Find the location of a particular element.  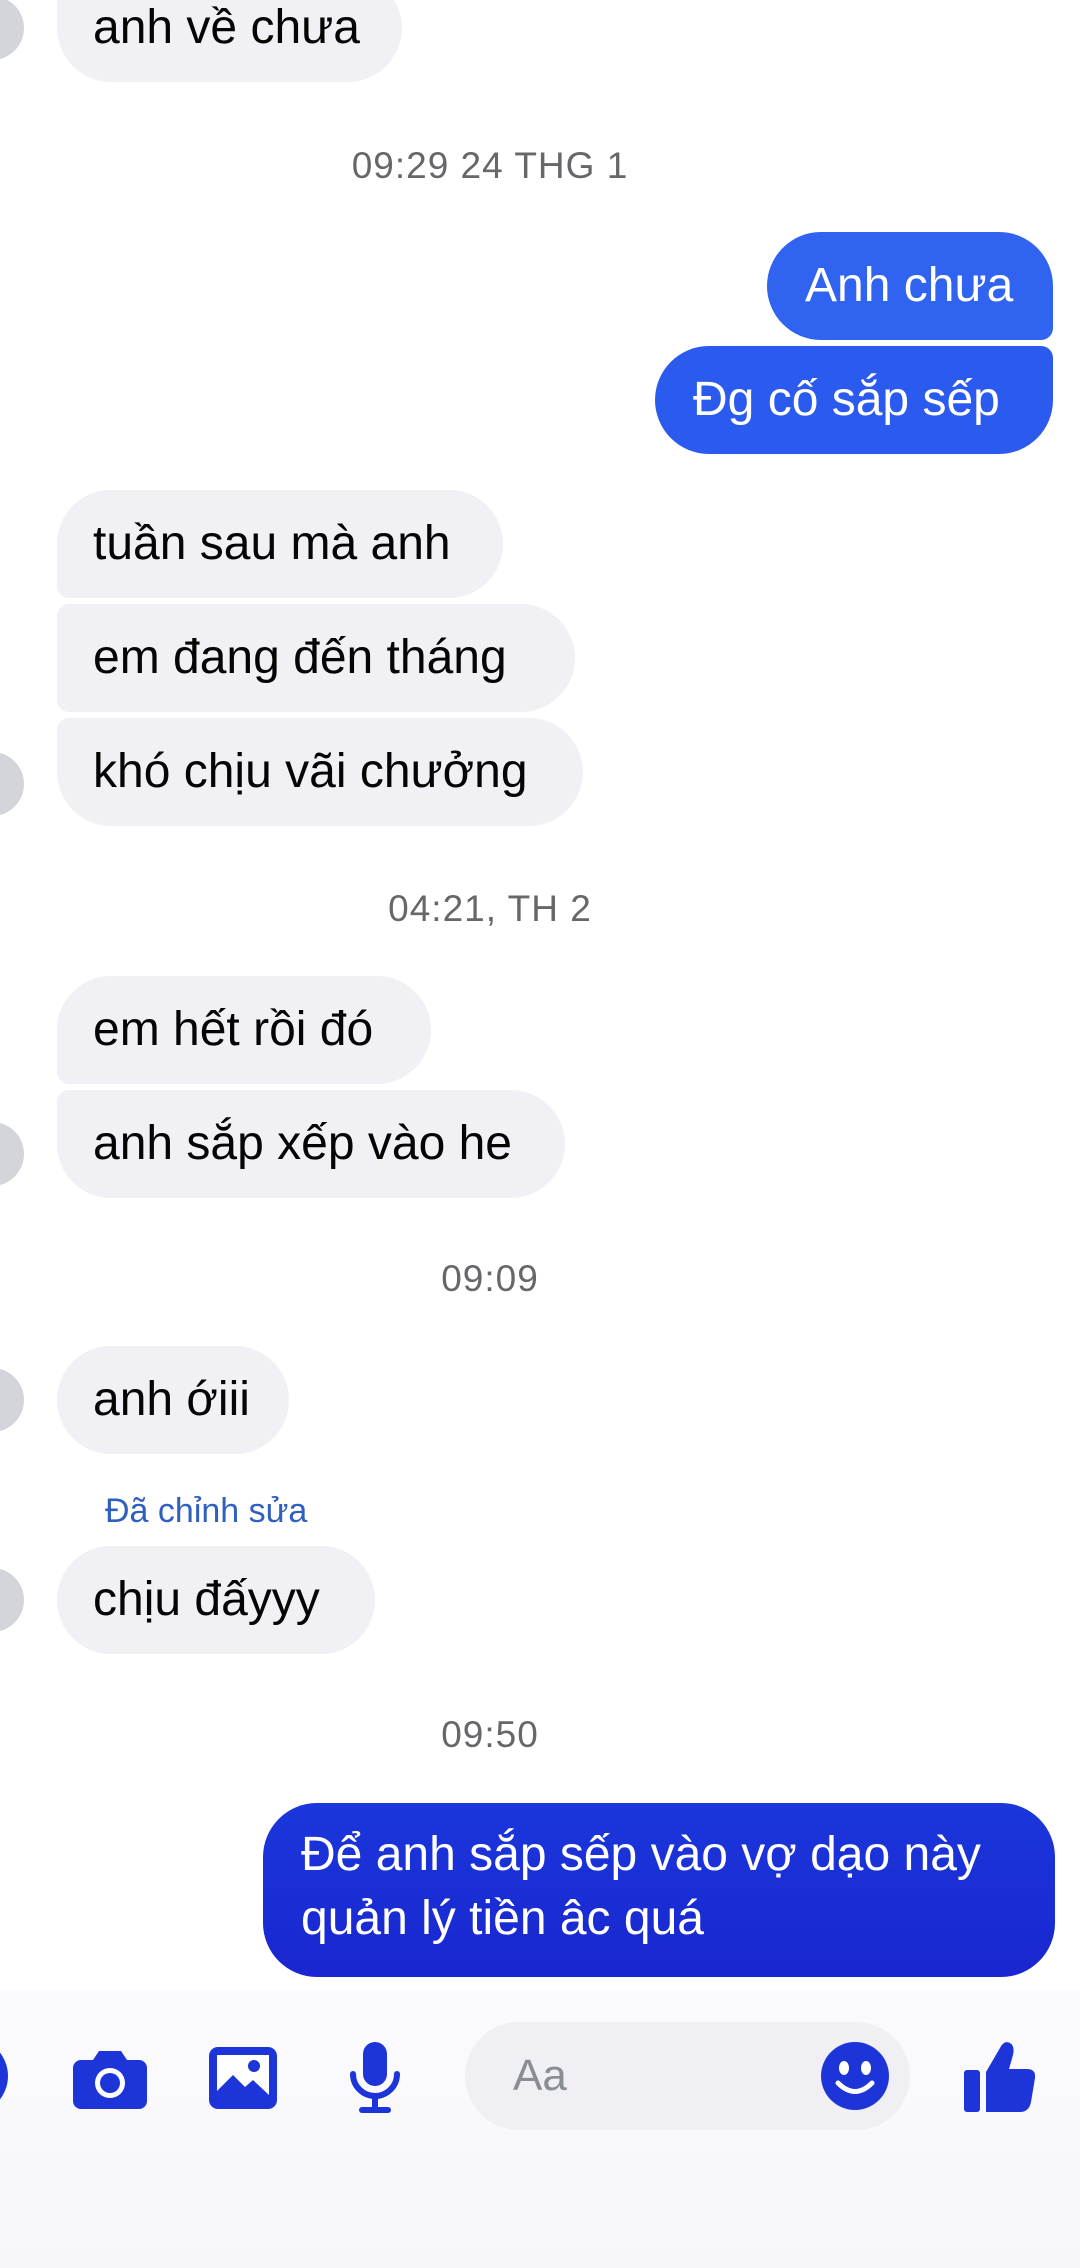

incoming-message: em đang đến tháng is located at coordinates (316, 658).